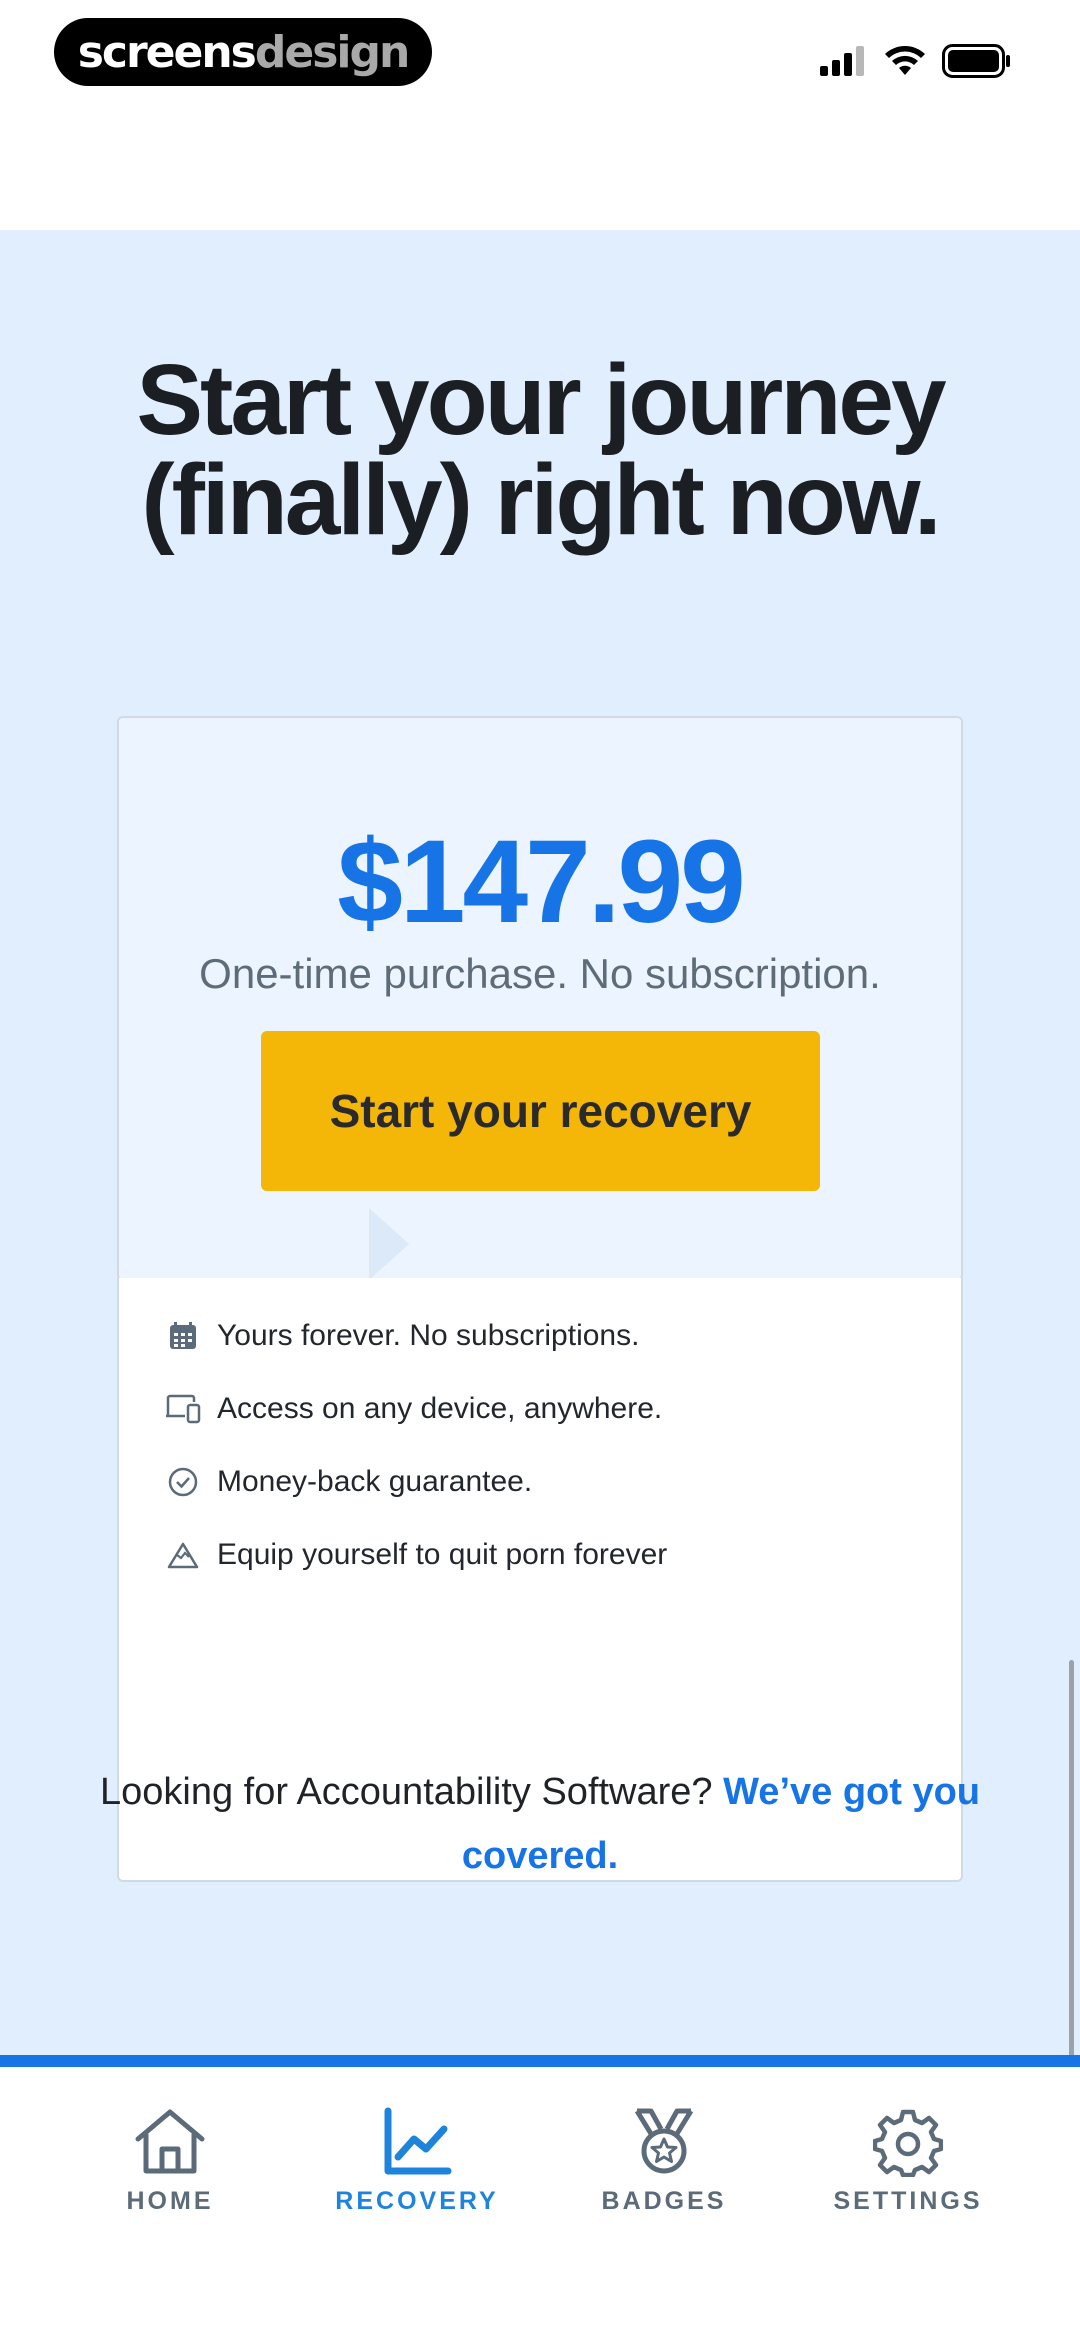  Describe the element at coordinates (183, 1555) in the screenshot. I see `mountain-icon` at that location.